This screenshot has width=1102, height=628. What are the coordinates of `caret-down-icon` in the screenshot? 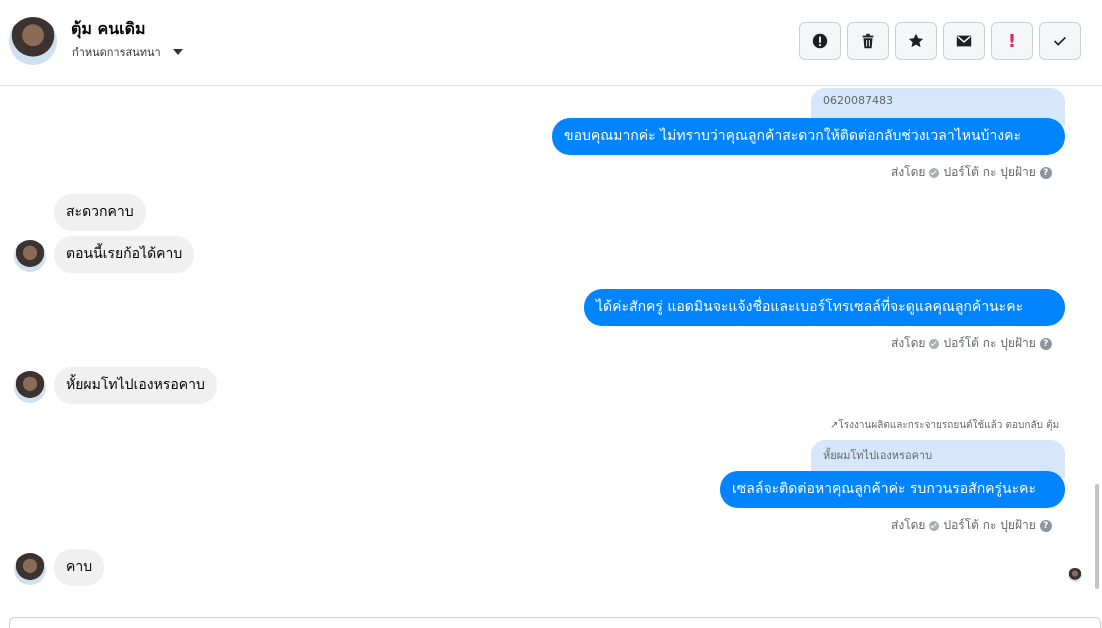 It's located at (177, 52).